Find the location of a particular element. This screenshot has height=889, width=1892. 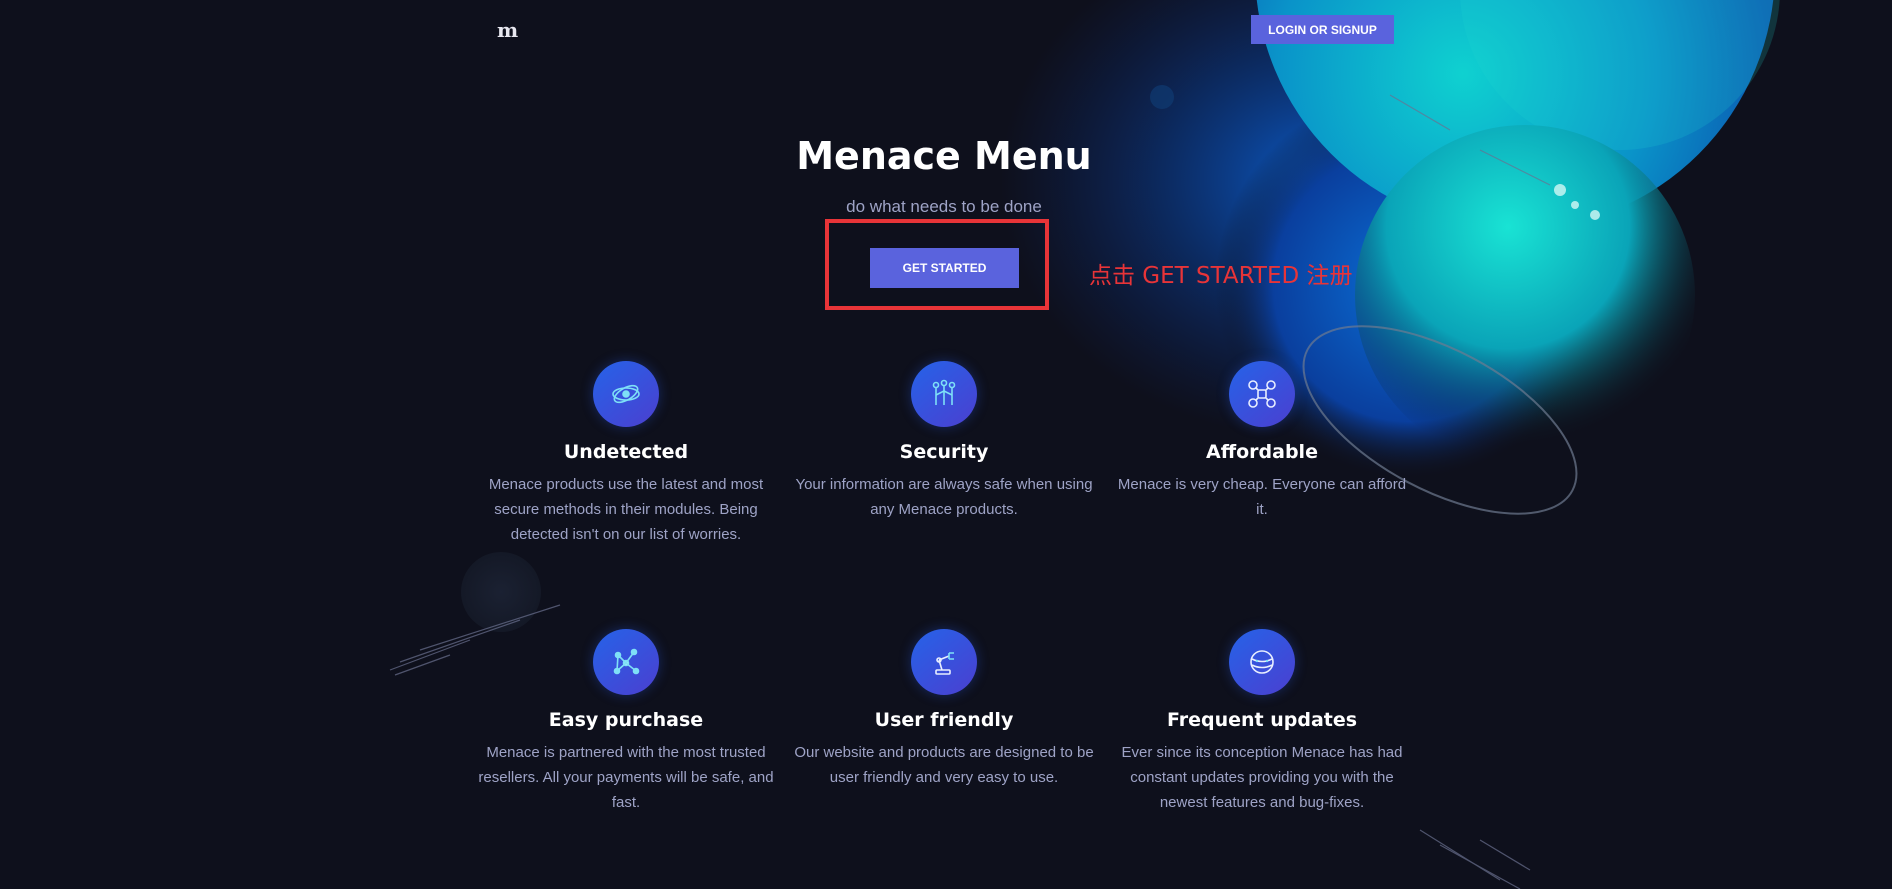

robot-arm-icon is located at coordinates (944, 662).